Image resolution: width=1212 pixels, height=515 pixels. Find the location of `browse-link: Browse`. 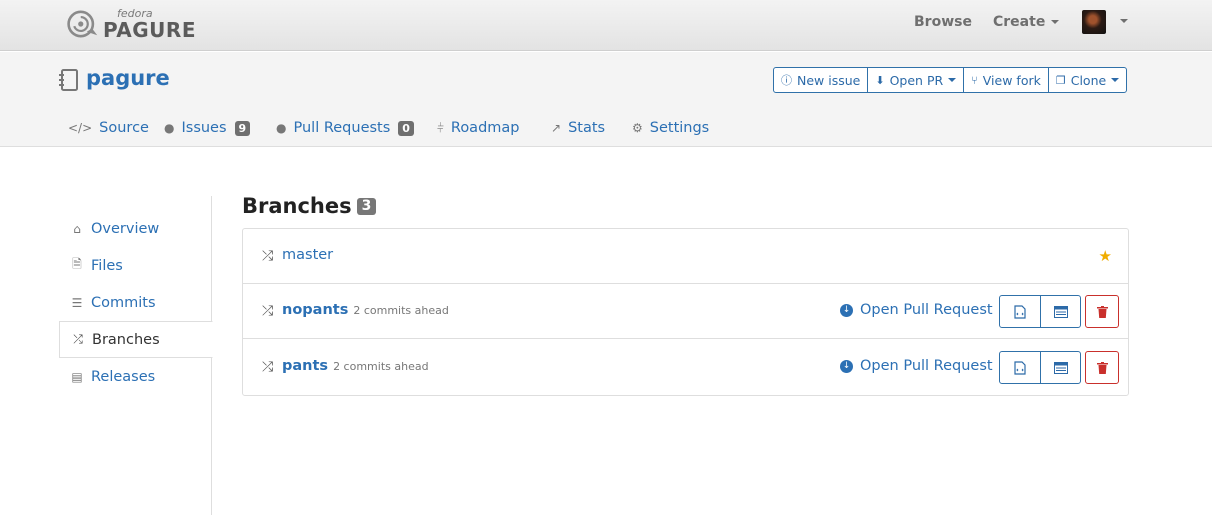

browse-link: Browse is located at coordinates (943, 22).